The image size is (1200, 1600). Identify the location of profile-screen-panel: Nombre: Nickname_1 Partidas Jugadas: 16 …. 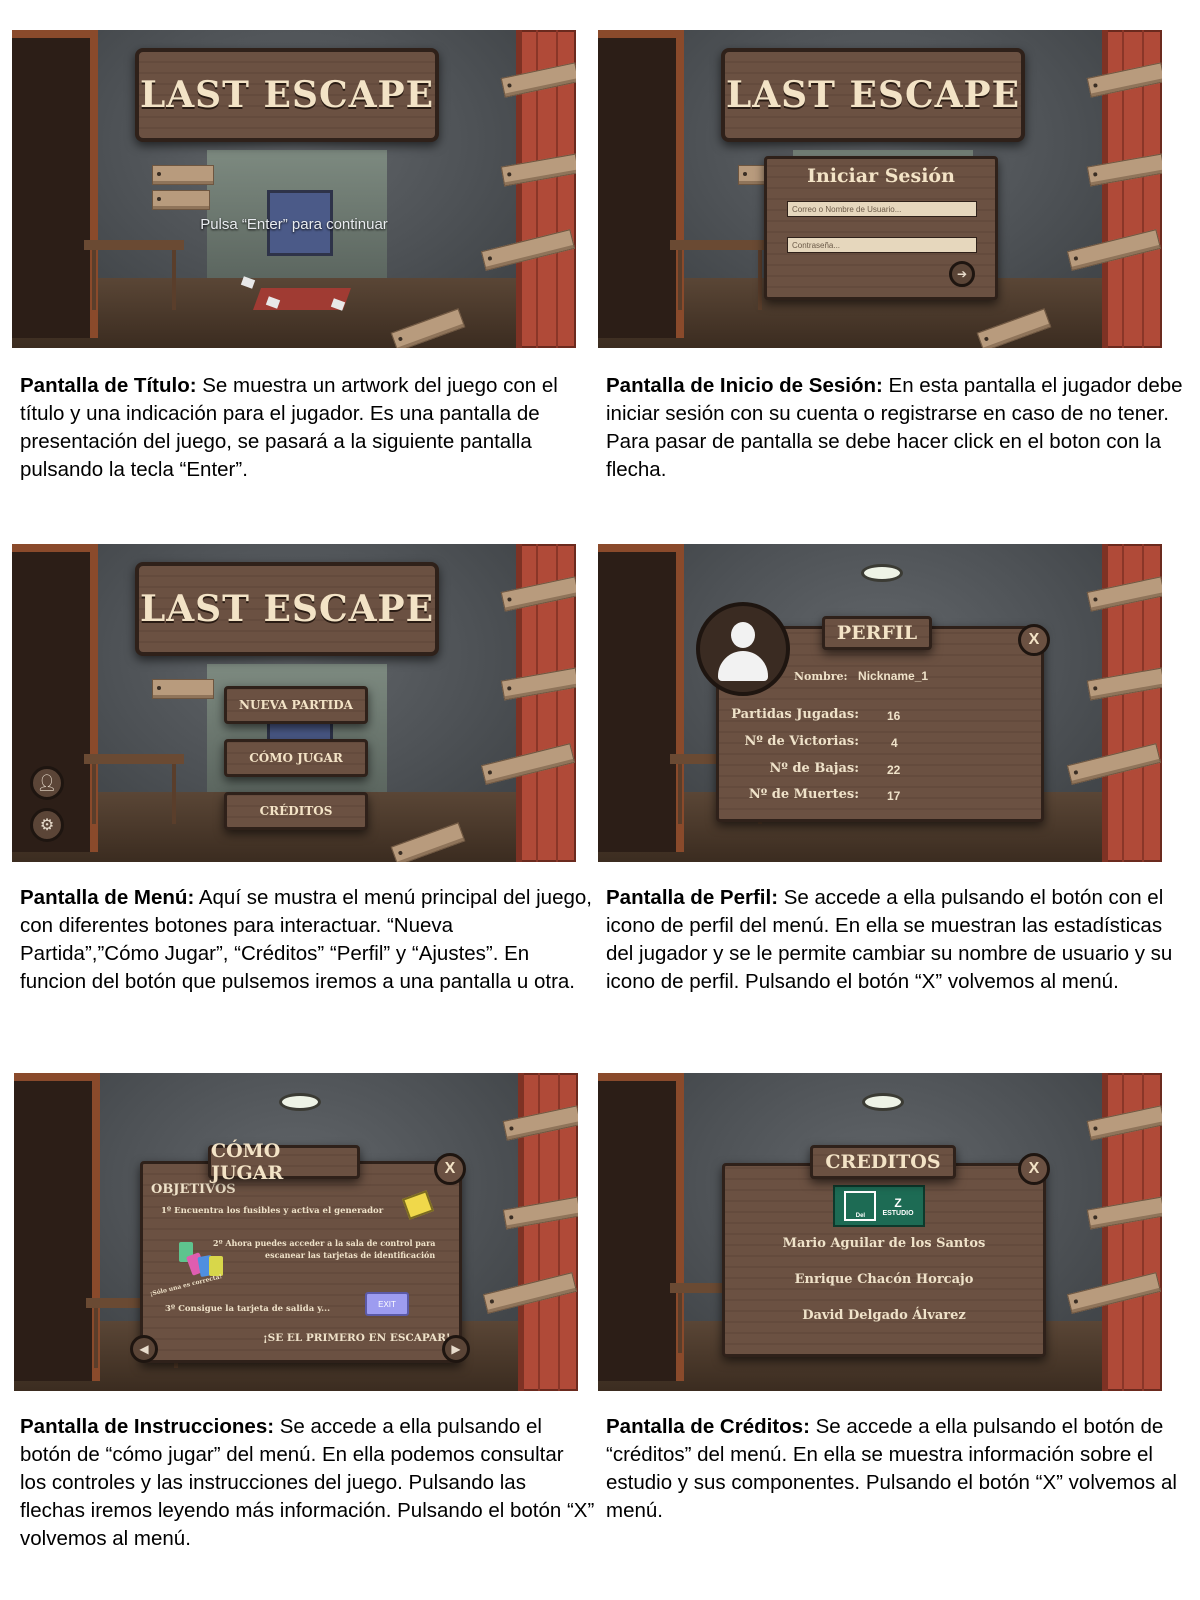
(880, 703).